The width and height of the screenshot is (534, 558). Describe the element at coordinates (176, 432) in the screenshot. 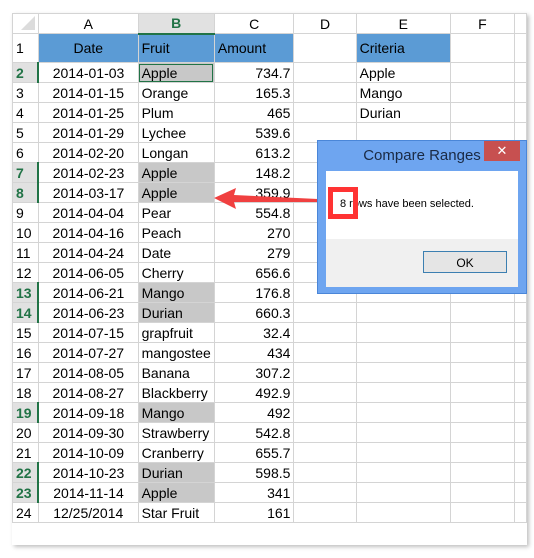

I see `fruit-cell: Strawberry` at that location.